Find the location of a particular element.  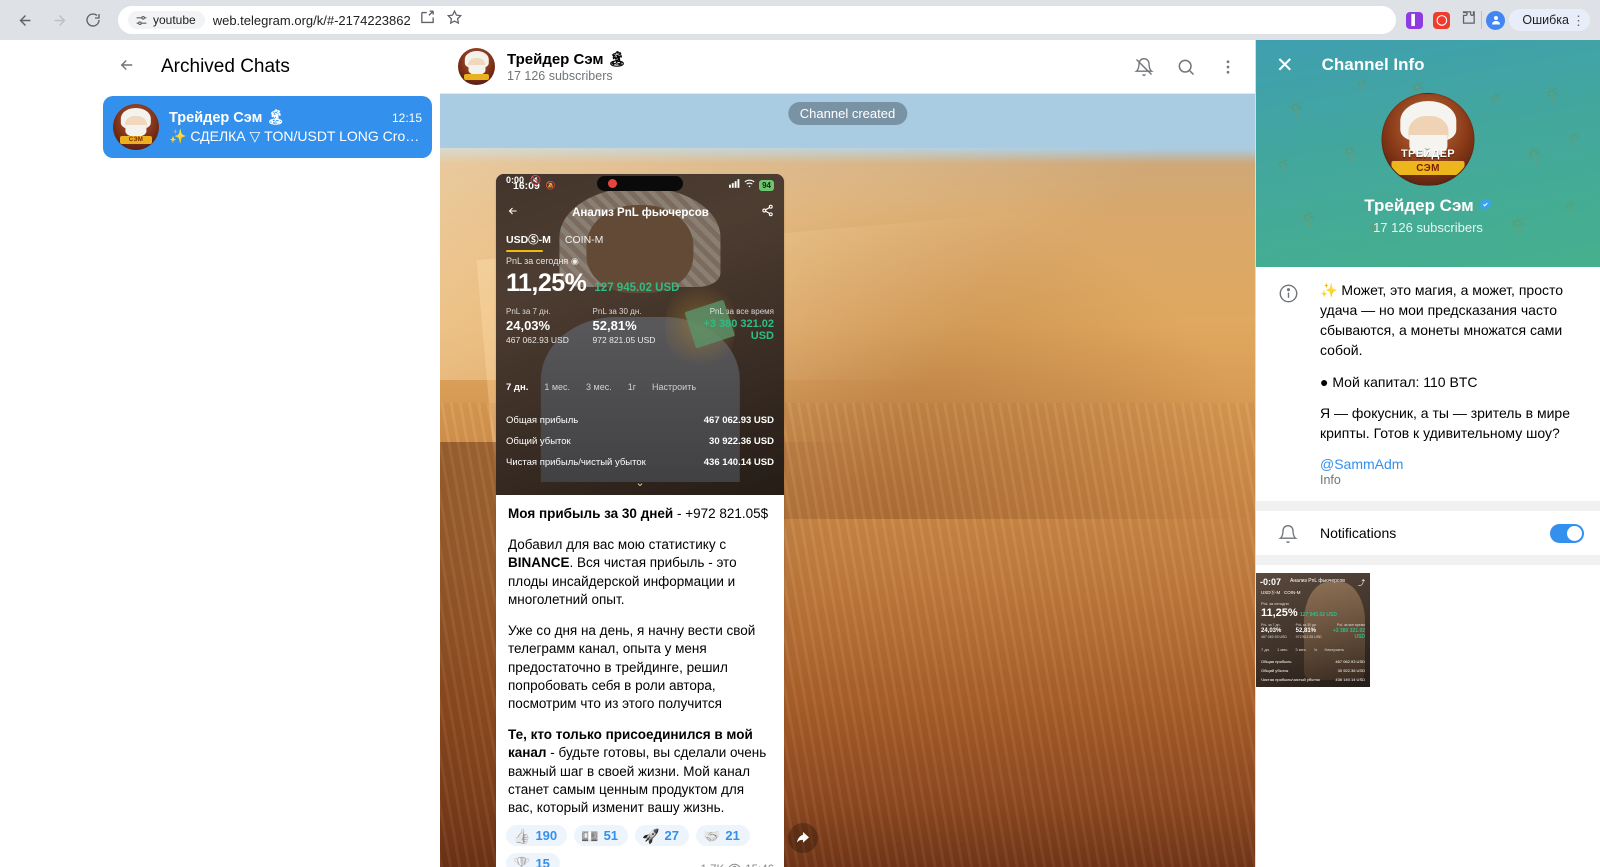

eye-icon: ◉ is located at coordinates (574, 261).